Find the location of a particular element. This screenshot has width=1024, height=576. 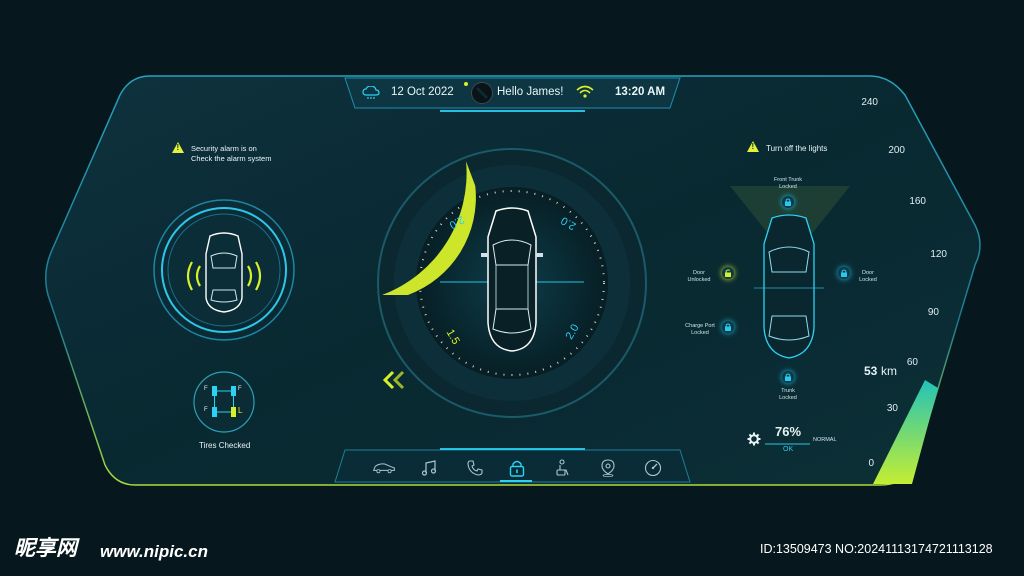

trunk-lock-button is located at coordinates (788, 377).